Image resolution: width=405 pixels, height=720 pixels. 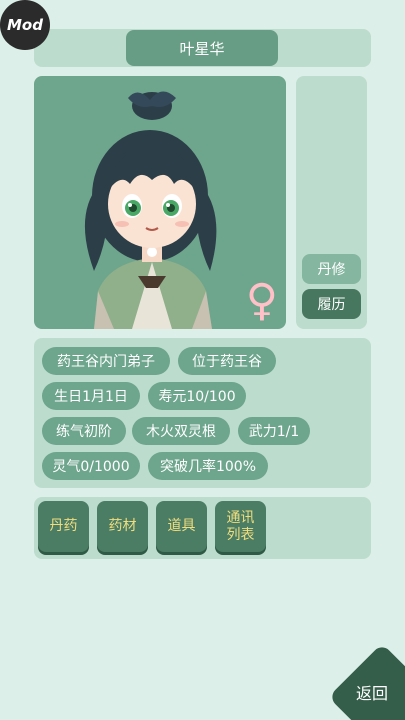 What do you see at coordinates (227, 361) in the screenshot?
I see `location-tag: 位于药王谷` at bounding box center [227, 361].